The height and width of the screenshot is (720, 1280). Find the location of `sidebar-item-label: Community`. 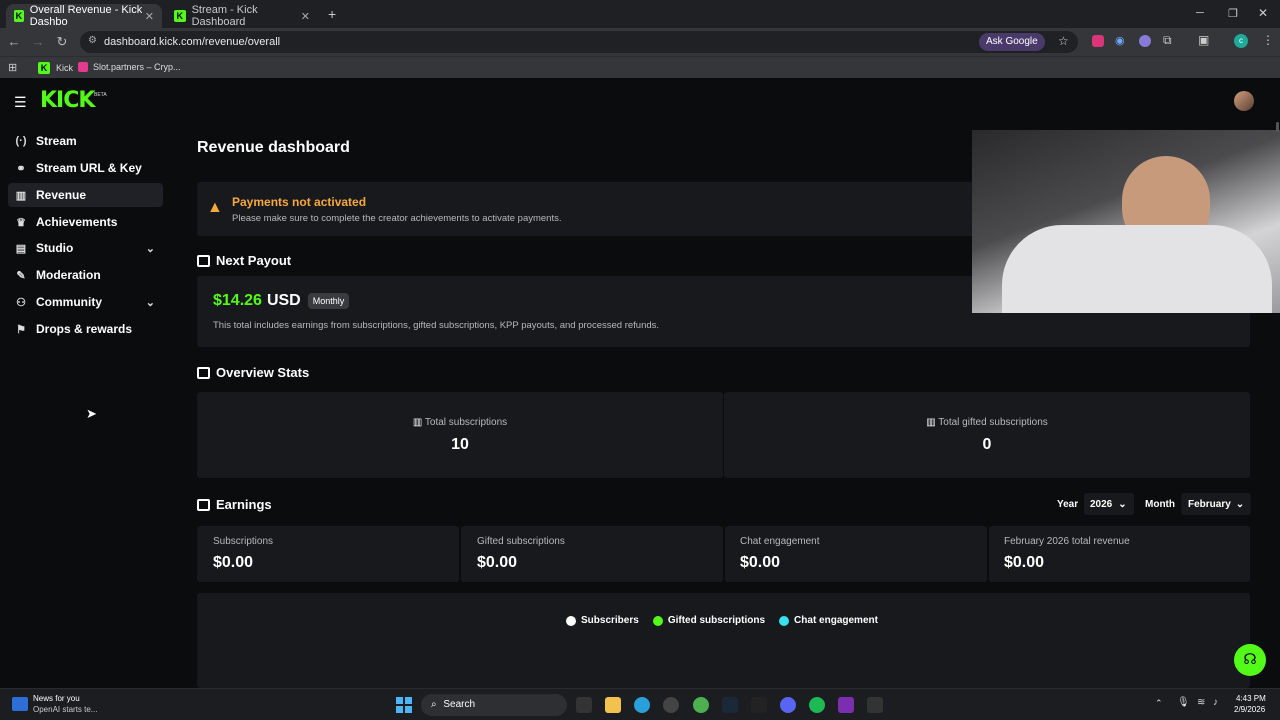

sidebar-item-label: Community is located at coordinates (69, 302).